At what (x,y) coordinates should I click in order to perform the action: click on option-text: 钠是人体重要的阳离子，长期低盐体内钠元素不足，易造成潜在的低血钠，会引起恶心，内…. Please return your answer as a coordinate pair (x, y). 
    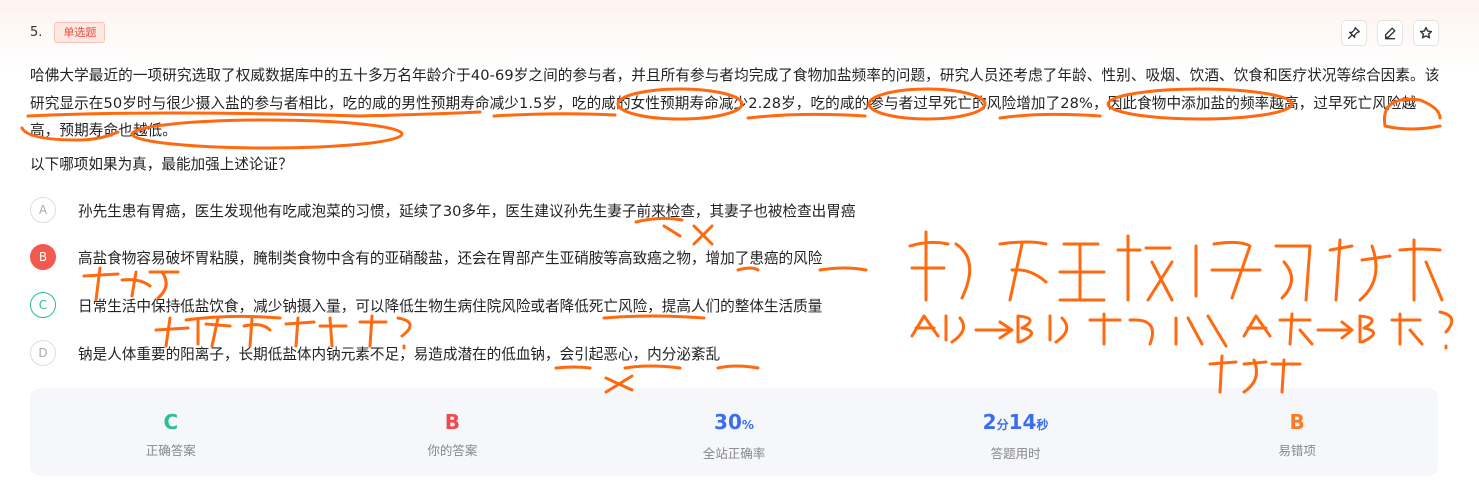
    Looking at the image, I should click on (399, 354).